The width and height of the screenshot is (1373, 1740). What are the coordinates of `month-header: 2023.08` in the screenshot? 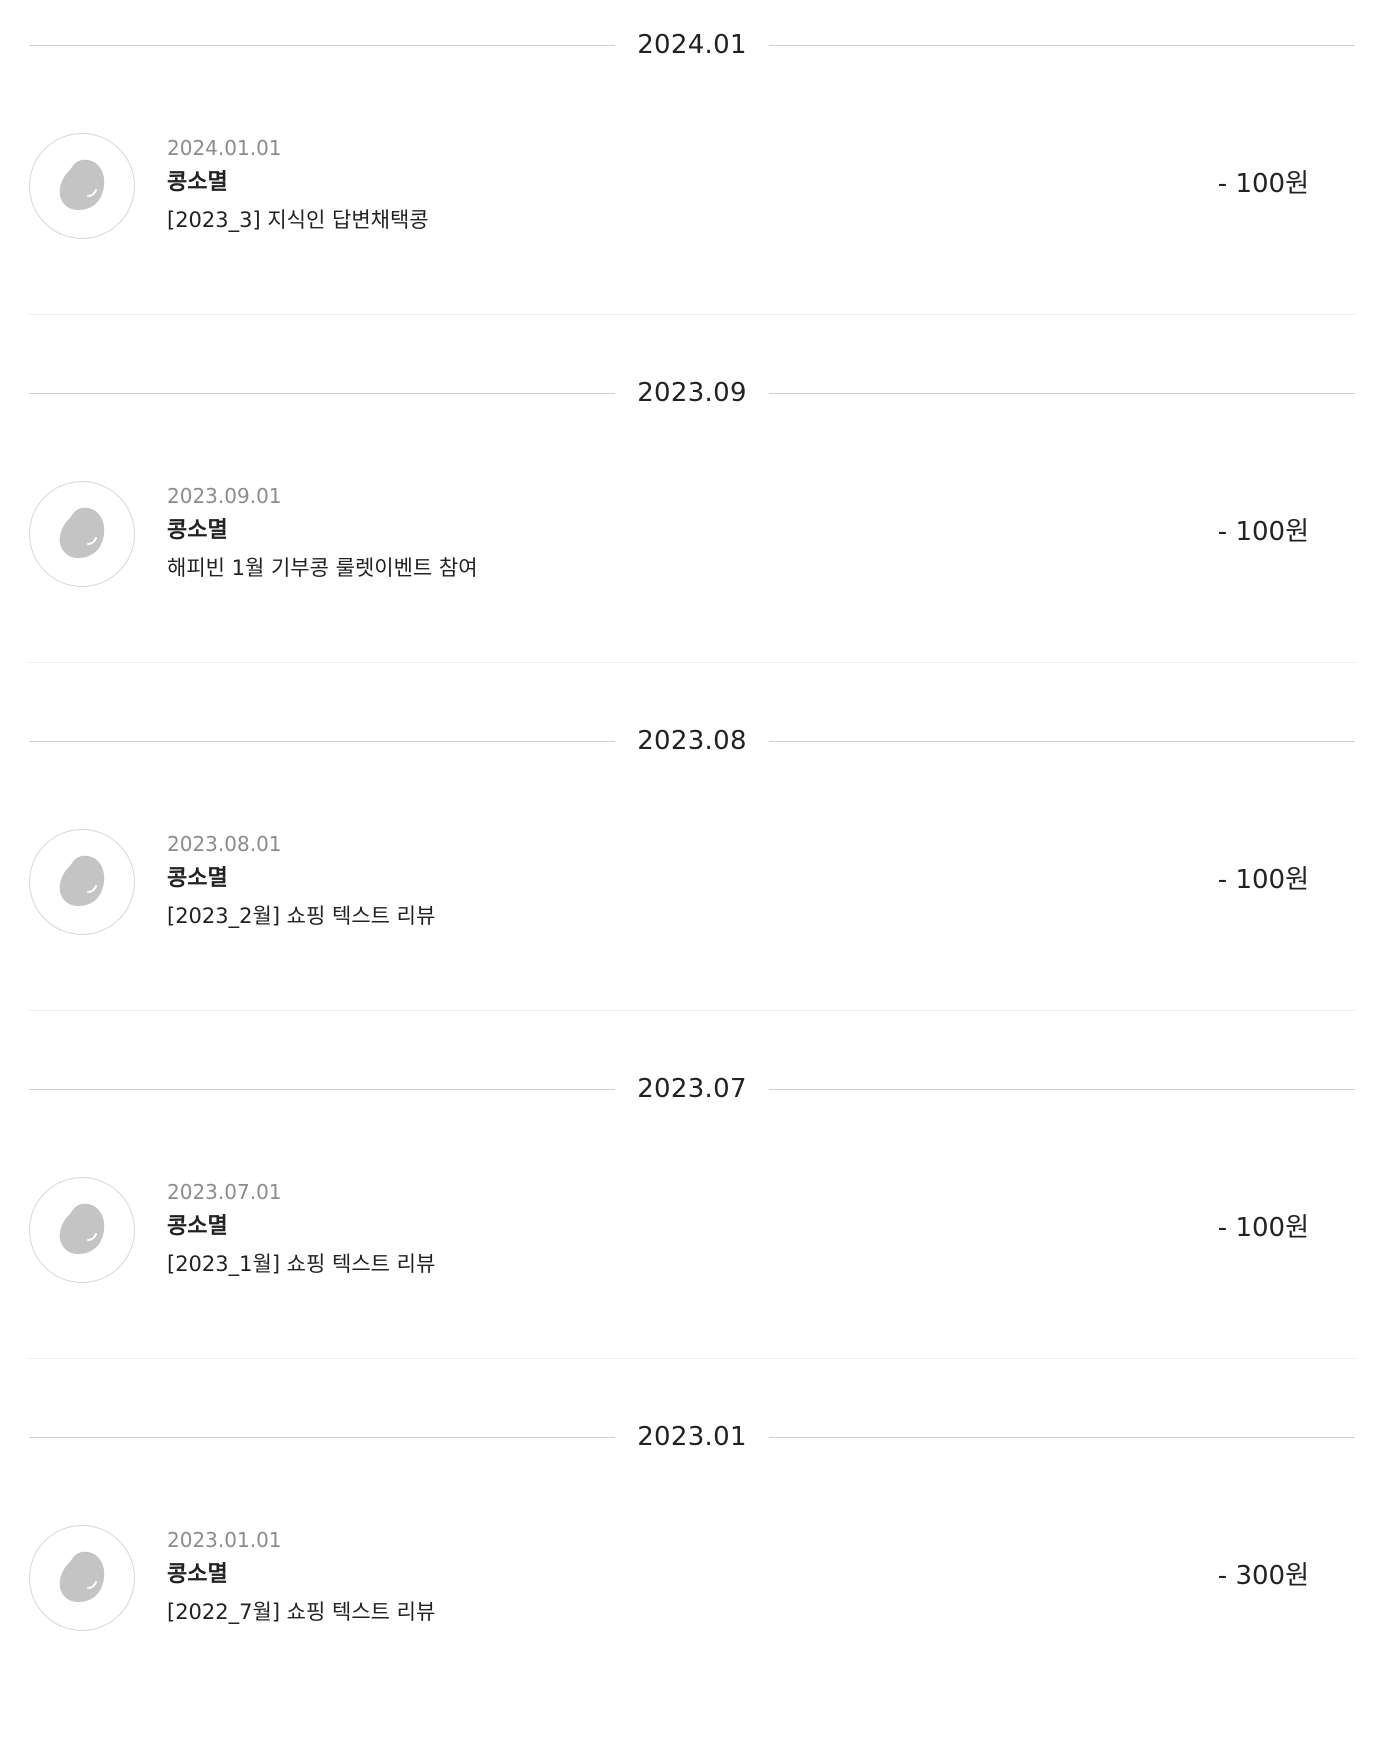 It's located at (692, 741).